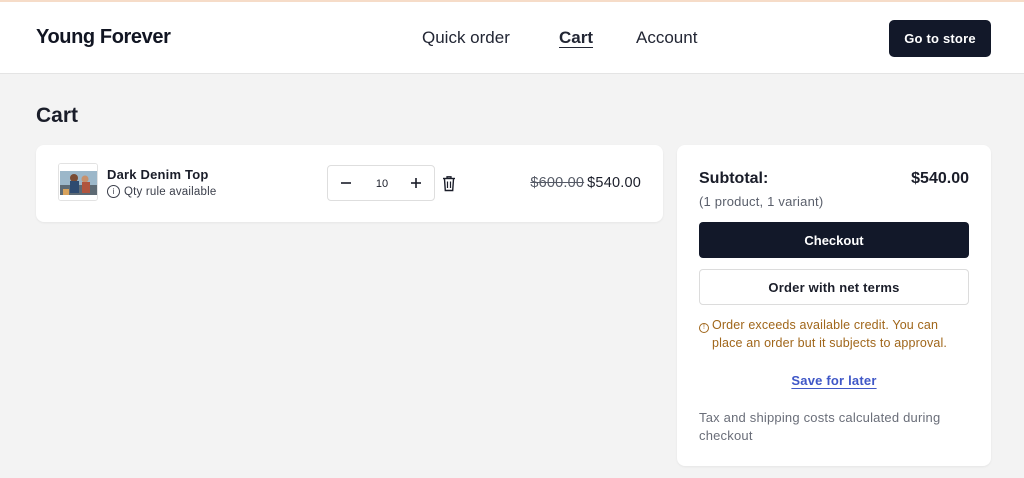 The image size is (1024, 478). I want to click on go-to-store-button: Go to store, so click(940, 38).